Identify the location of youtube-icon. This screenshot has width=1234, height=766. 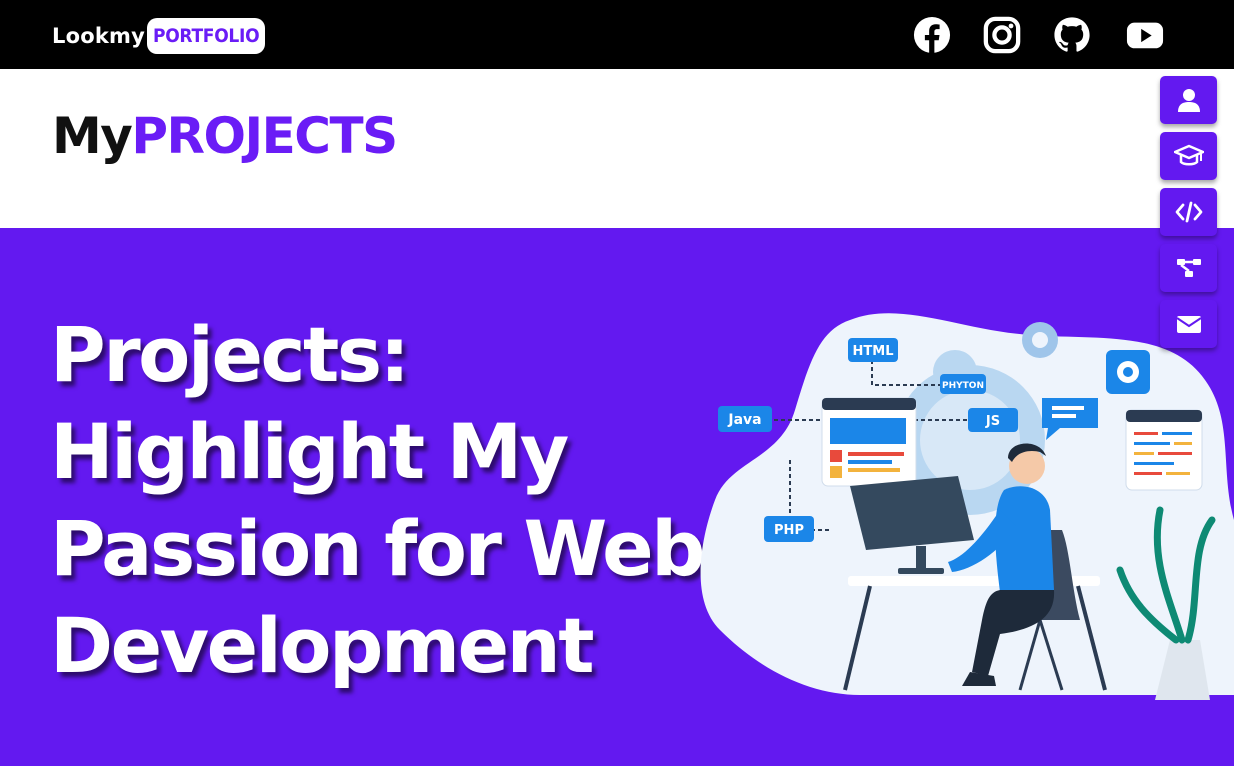
(1145, 35).